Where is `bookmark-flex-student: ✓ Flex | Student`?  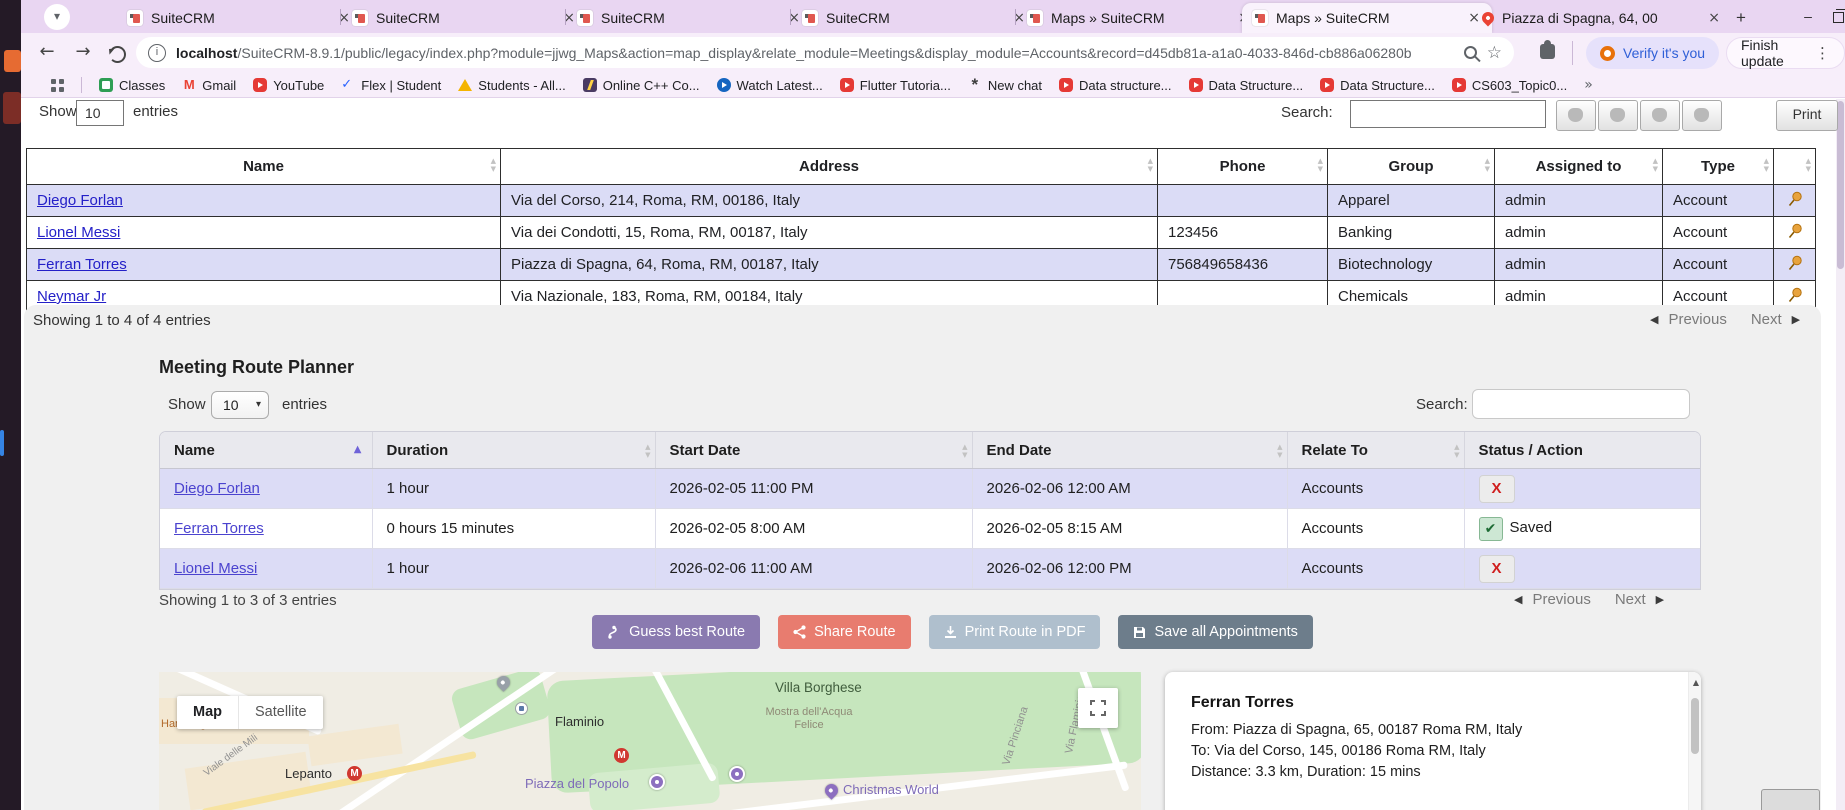 bookmark-flex-student: ✓ Flex | Student is located at coordinates (391, 85).